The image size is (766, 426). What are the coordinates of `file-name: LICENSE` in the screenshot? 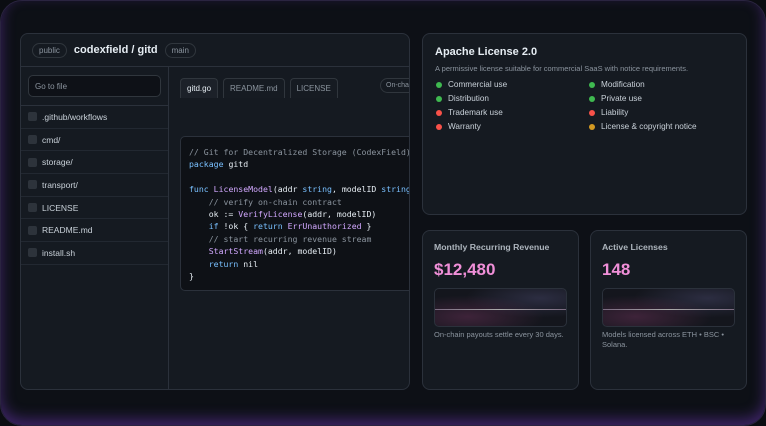 It's located at (60, 207).